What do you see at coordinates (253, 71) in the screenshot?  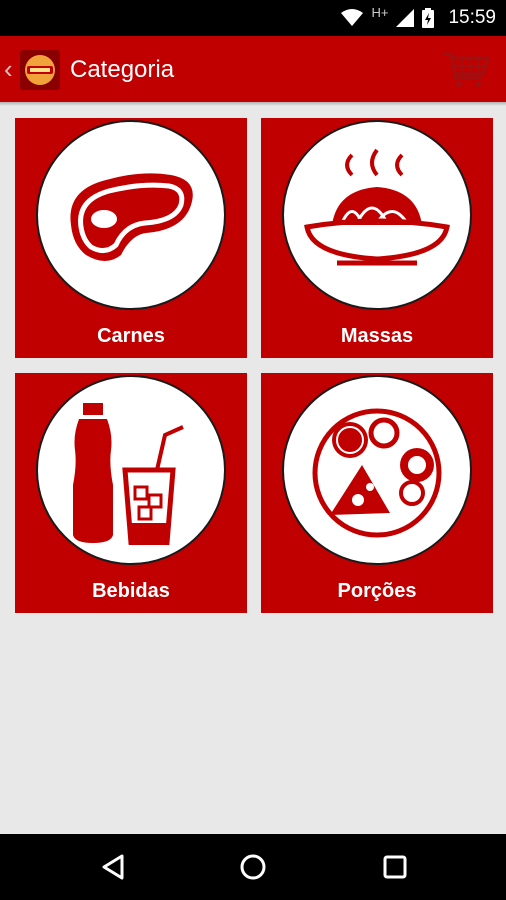 I see `app-bar: ‹ Categoria` at bounding box center [253, 71].